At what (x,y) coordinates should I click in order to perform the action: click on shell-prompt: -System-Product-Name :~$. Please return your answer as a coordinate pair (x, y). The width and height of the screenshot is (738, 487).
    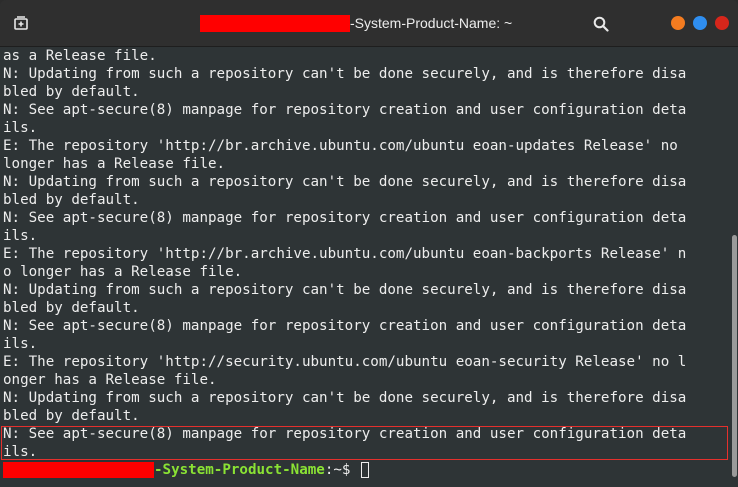
    Looking at the image, I should click on (186, 470).